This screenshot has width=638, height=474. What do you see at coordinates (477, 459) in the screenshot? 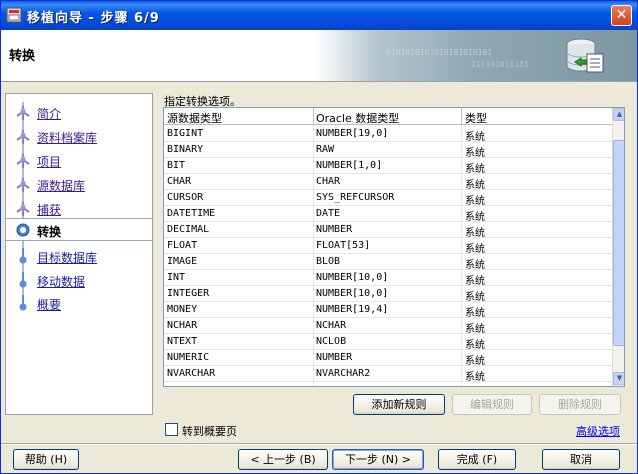
I see `finish-button: 完成 (F)` at bounding box center [477, 459].